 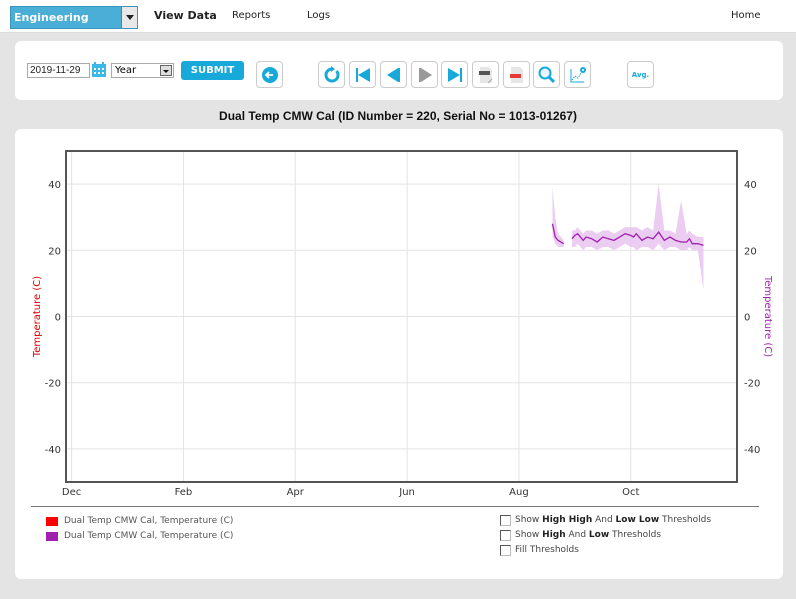 What do you see at coordinates (53, 450) in the screenshot?
I see `y-tick-label-left: -40` at bounding box center [53, 450].